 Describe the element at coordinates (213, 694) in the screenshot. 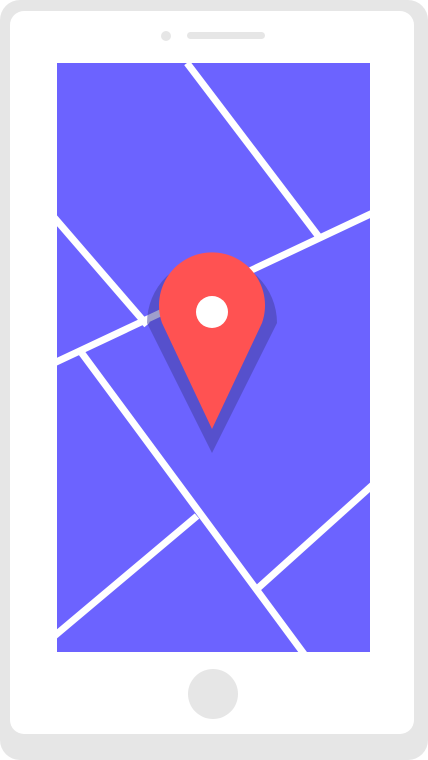

I see `home-button` at that location.